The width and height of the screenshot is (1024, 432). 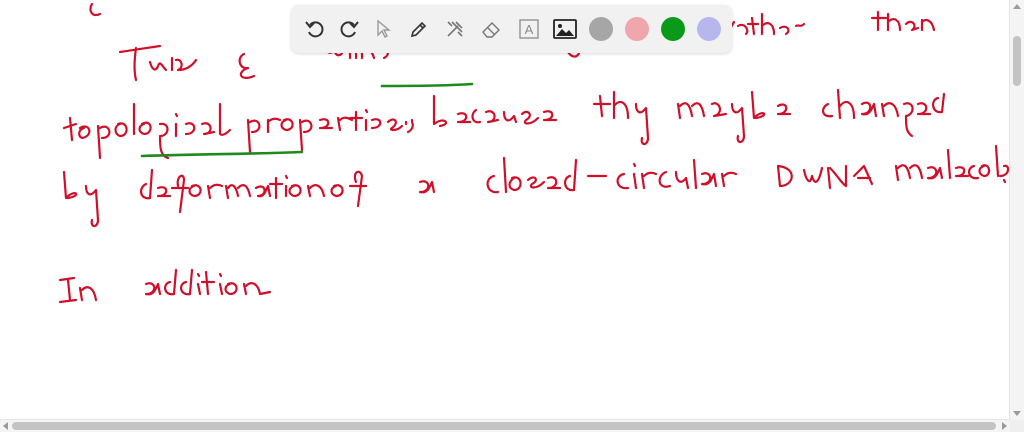 I want to click on drawing-toolbar: A, so click(x=511, y=29).